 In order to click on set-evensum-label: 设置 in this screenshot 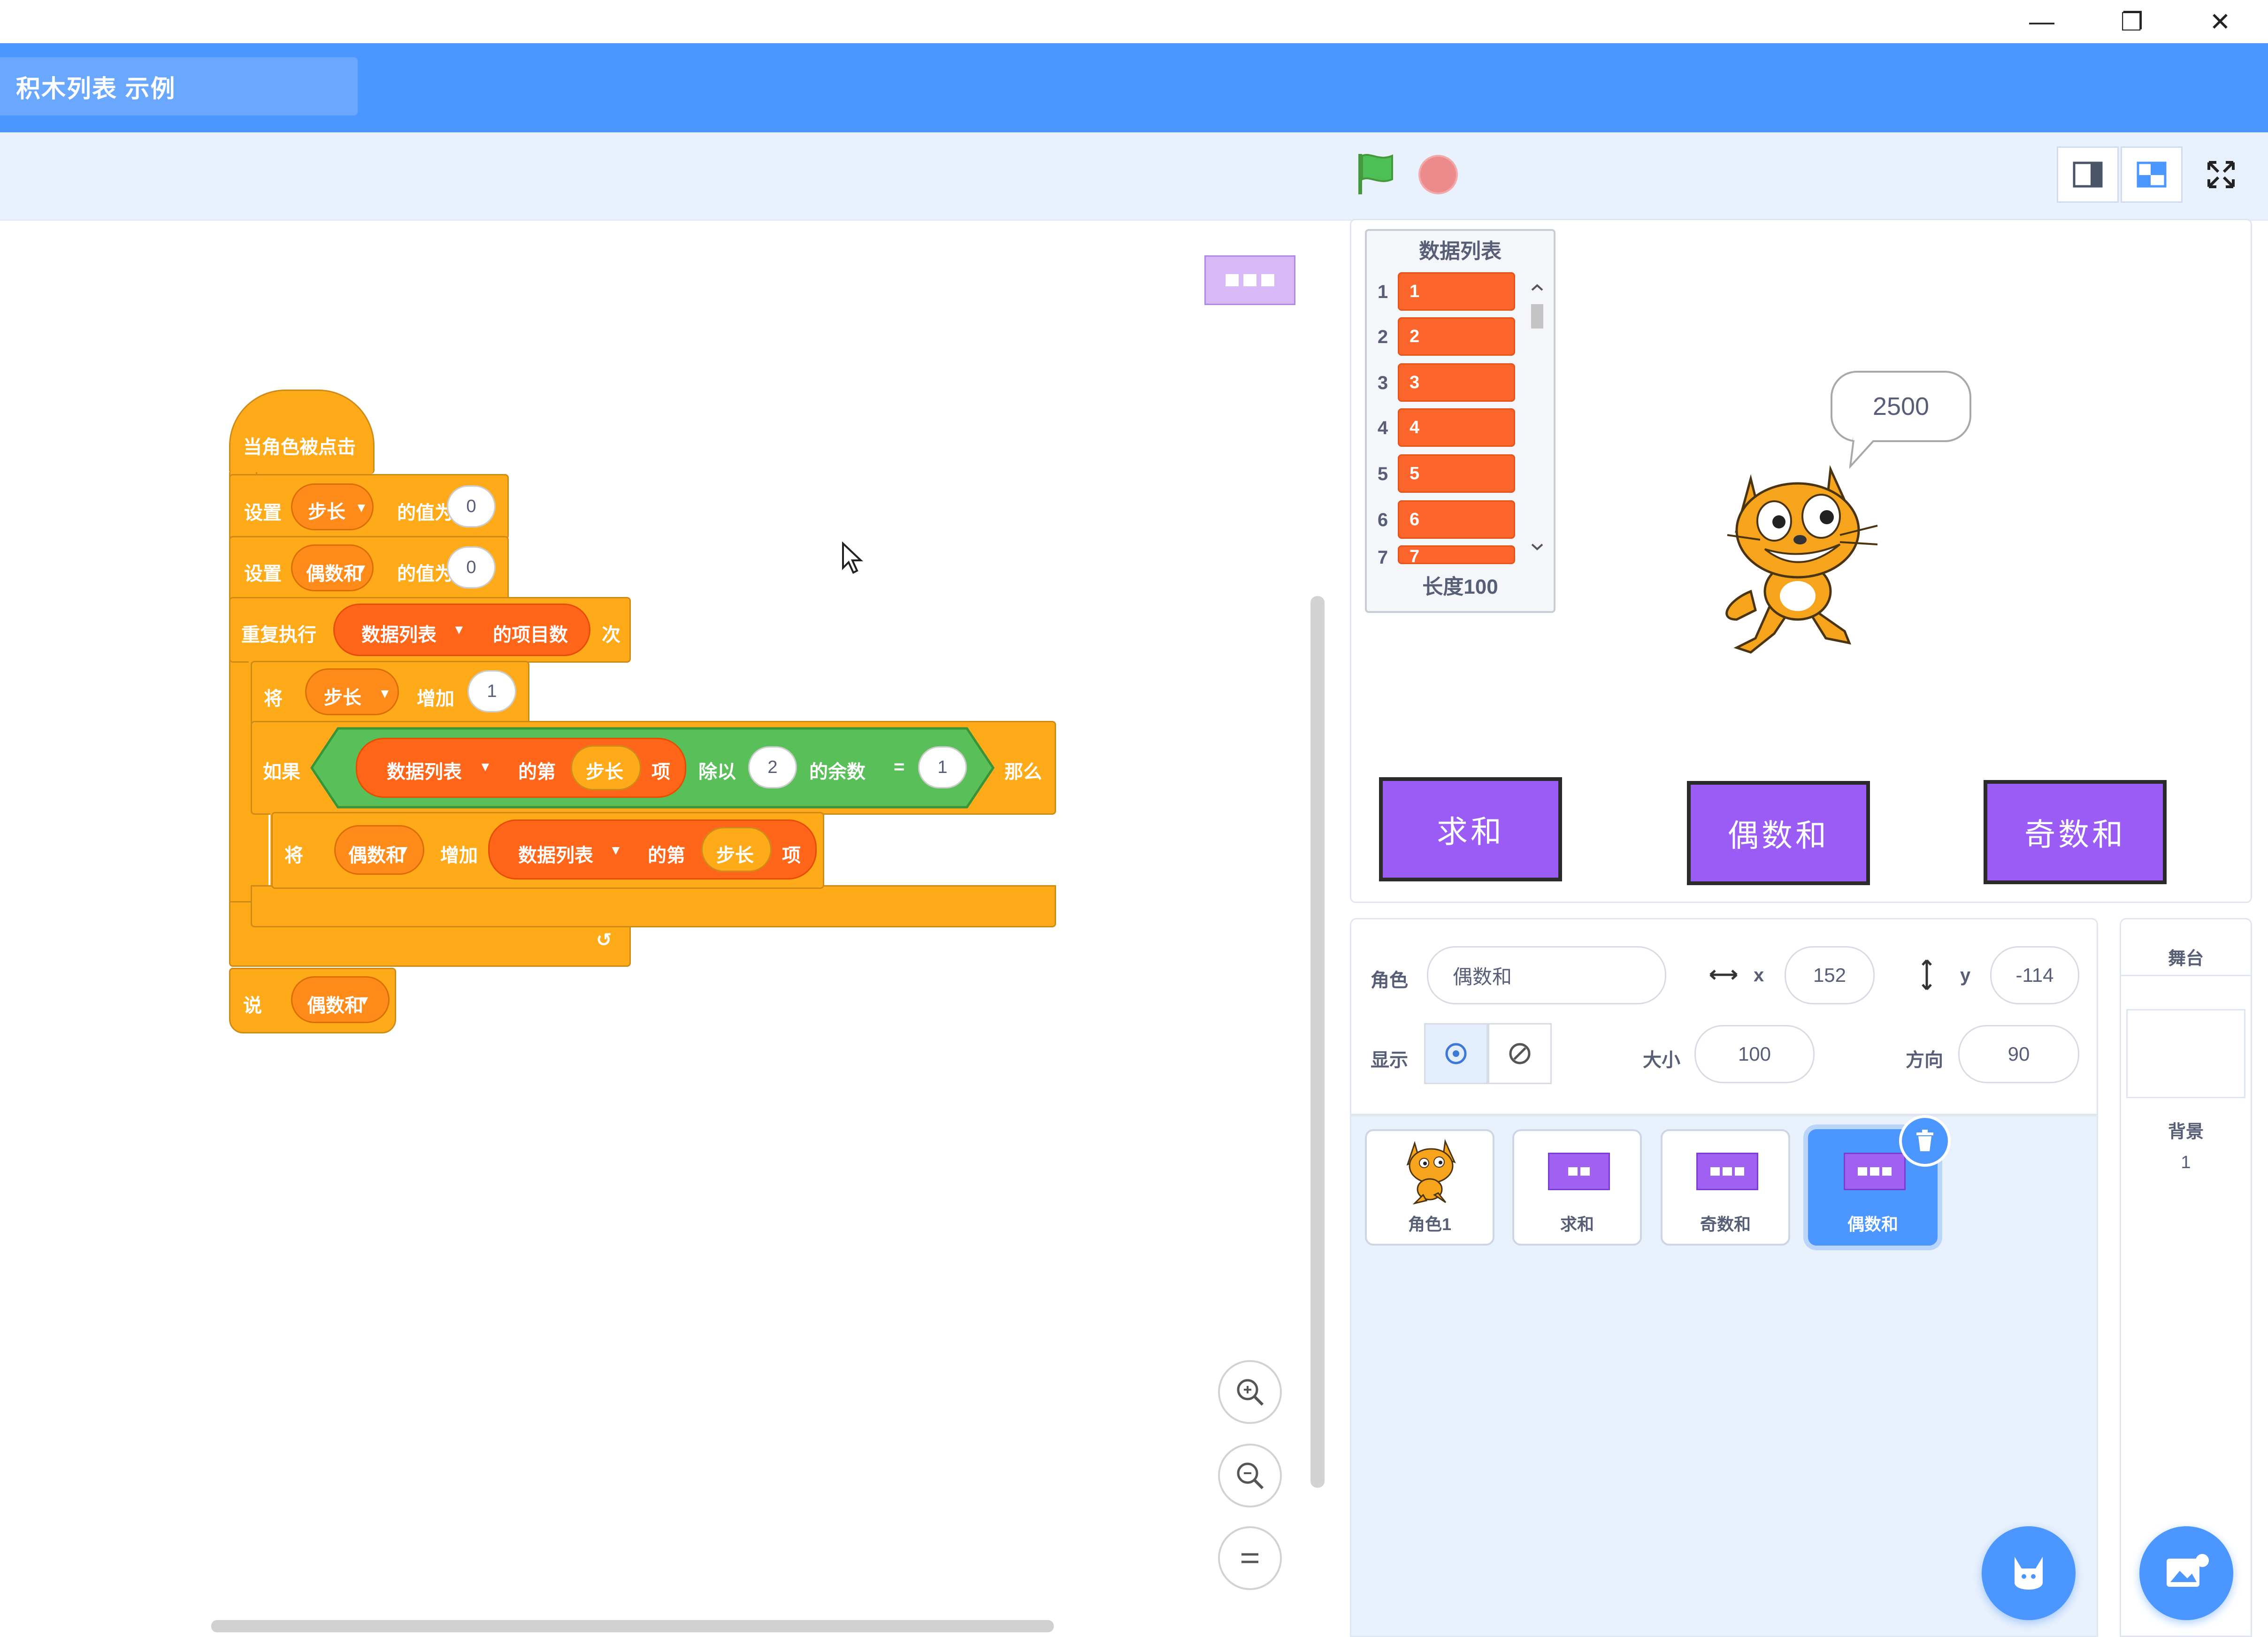, I will do `click(263, 574)`.